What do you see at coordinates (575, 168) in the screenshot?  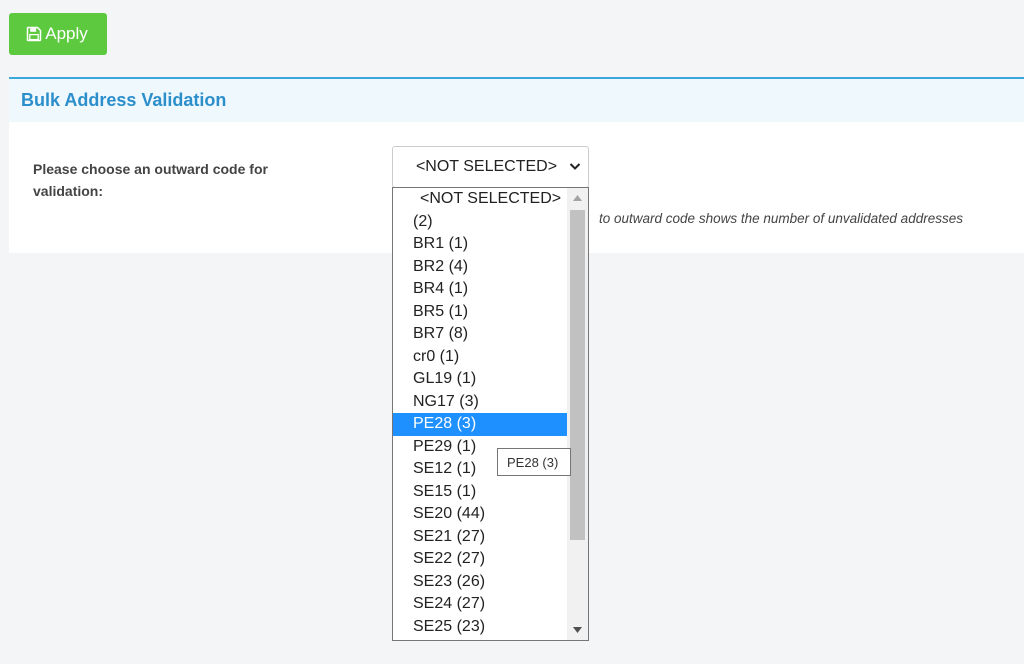 I see `chevron-down-icon` at bounding box center [575, 168].